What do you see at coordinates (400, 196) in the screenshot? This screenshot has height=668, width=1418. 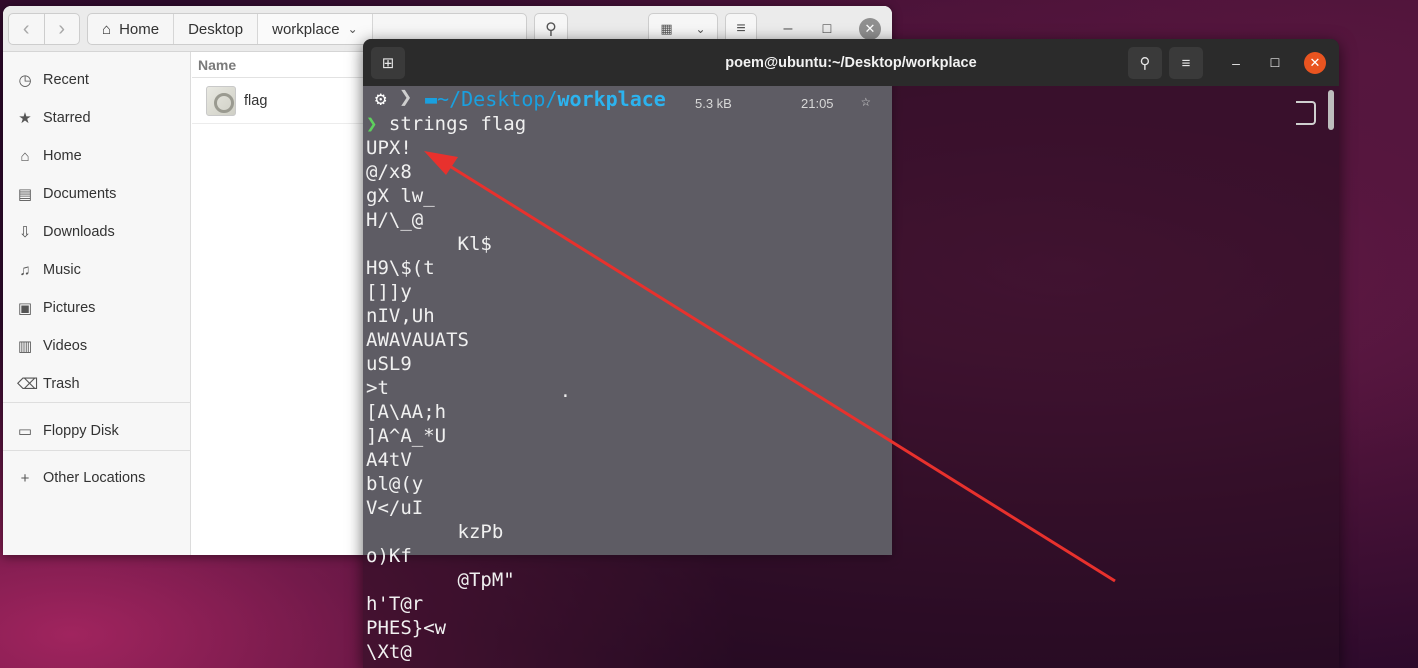 I see `output-line: gX lw_` at bounding box center [400, 196].